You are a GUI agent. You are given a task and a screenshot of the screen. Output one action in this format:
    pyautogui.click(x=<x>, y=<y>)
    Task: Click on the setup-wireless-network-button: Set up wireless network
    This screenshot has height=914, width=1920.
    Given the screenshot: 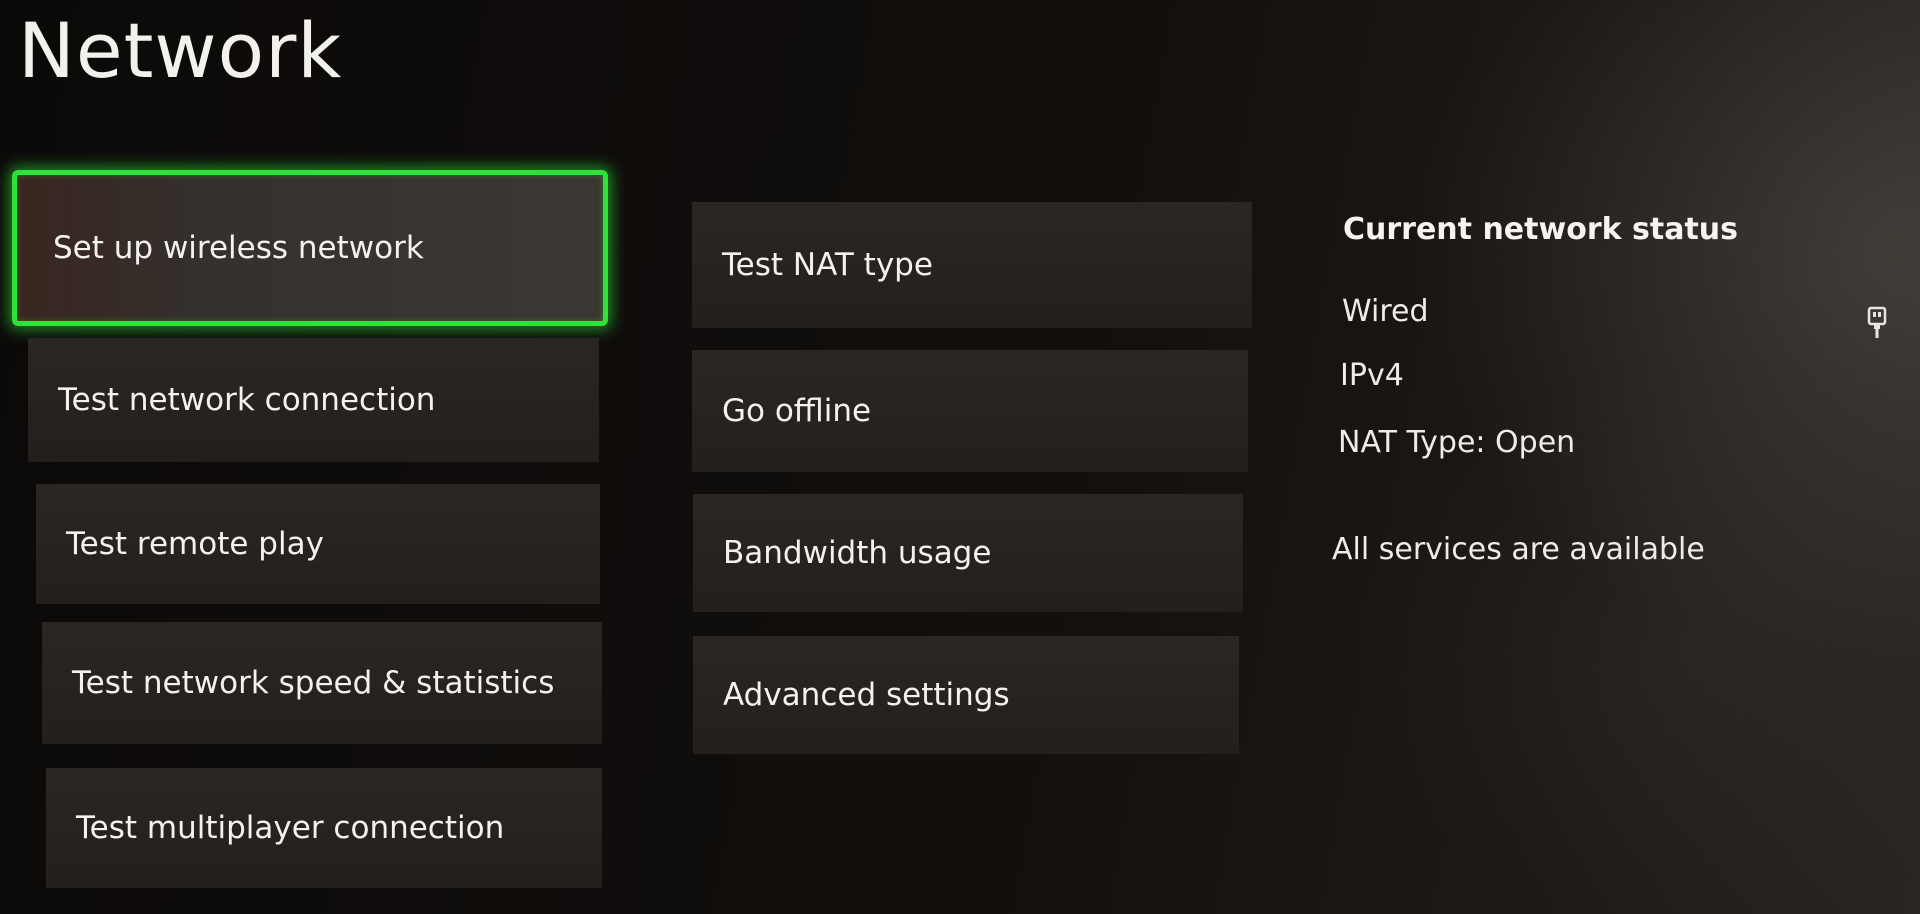 What is the action you would take?
    pyautogui.click(x=310, y=248)
    